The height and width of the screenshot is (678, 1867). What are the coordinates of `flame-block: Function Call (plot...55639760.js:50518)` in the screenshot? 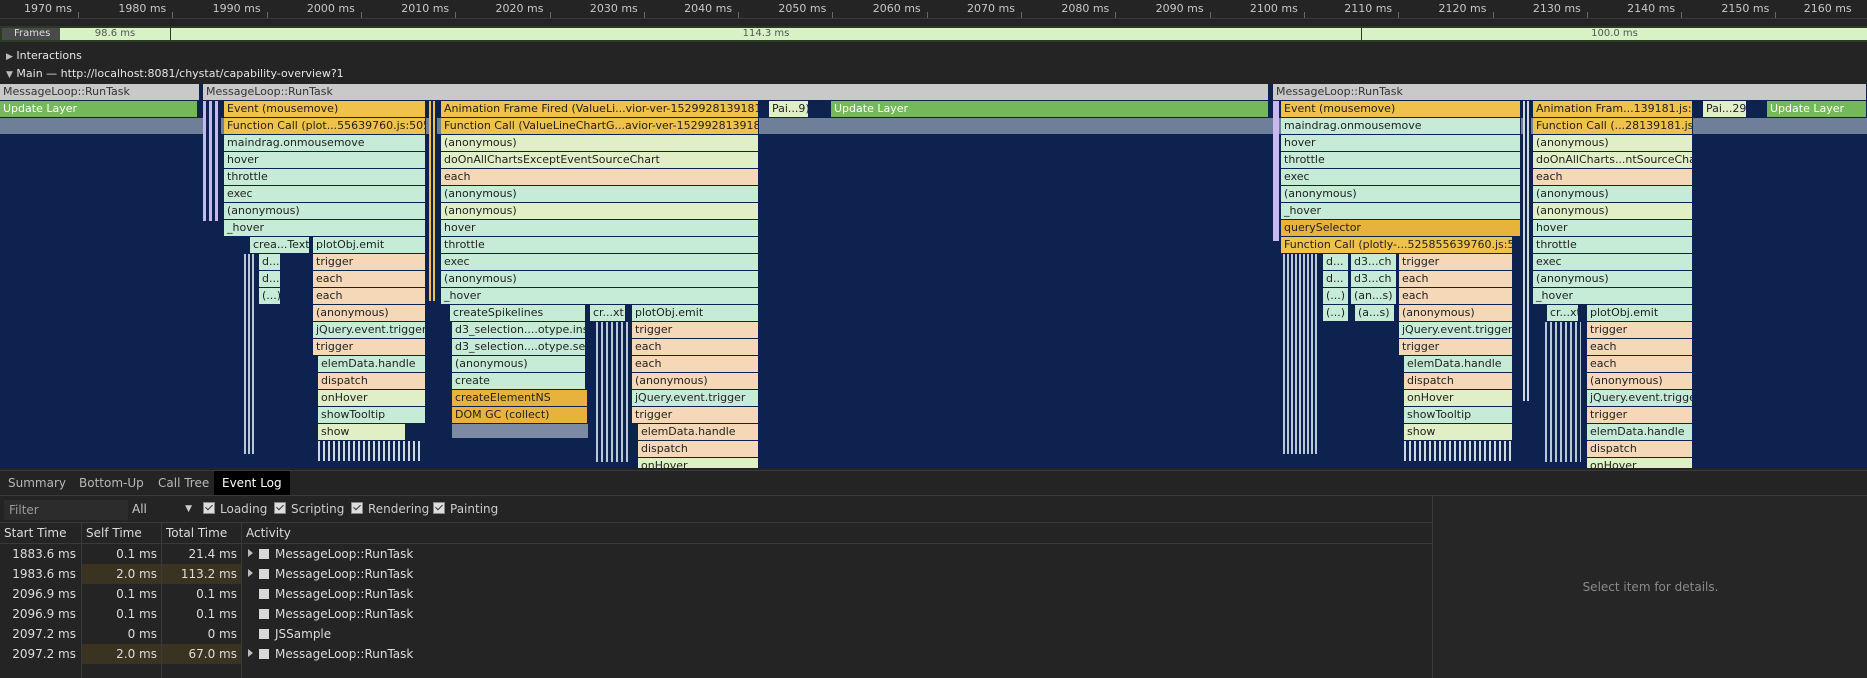 It's located at (325, 126).